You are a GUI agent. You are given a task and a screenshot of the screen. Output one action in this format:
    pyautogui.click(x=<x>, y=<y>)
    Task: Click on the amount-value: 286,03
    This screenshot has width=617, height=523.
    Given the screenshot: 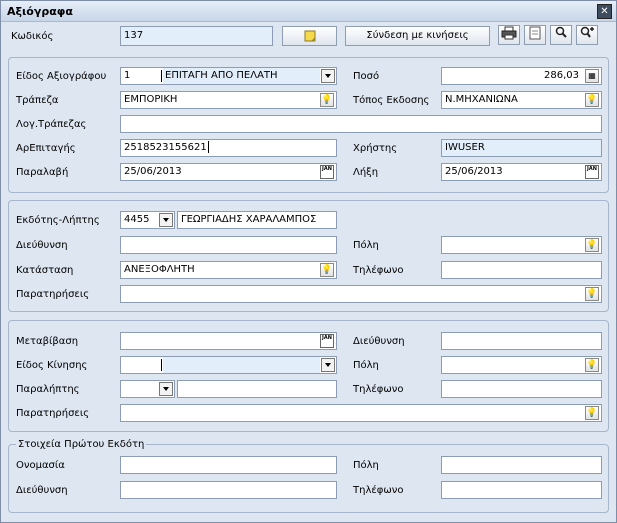 What is the action you would take?
    pyautogui.click(x=561, y=75)
    